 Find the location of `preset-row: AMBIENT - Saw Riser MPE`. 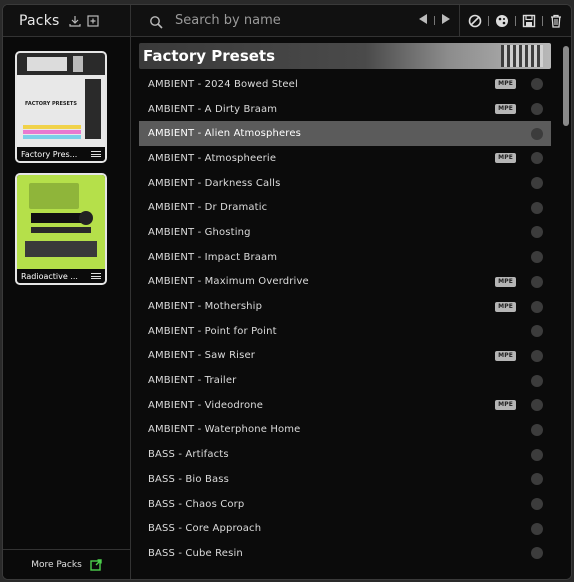

preset-row: AMBIENT - Saw Riser MPE is located at coordinates (345, 356).